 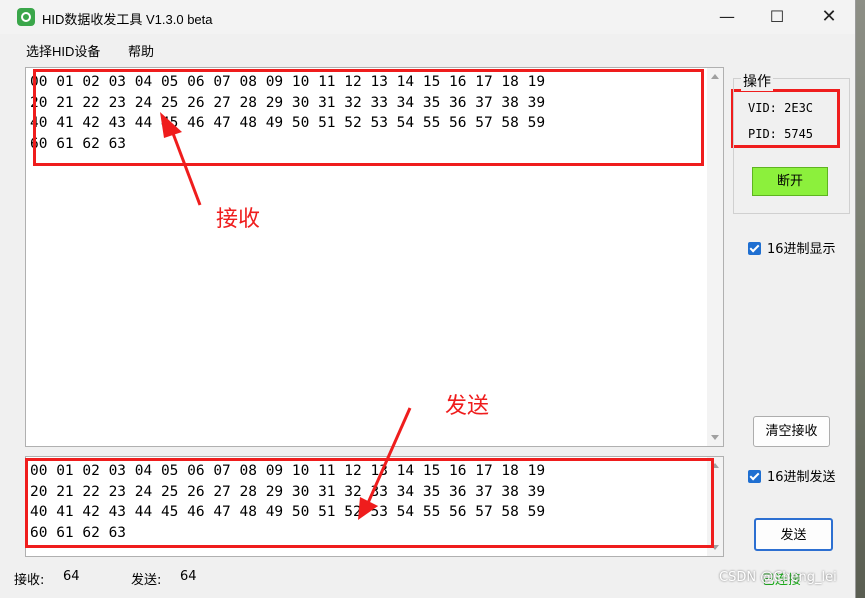 I want to click on hex-display-checkbox: 16进制显示, so click(x=792, y=247).